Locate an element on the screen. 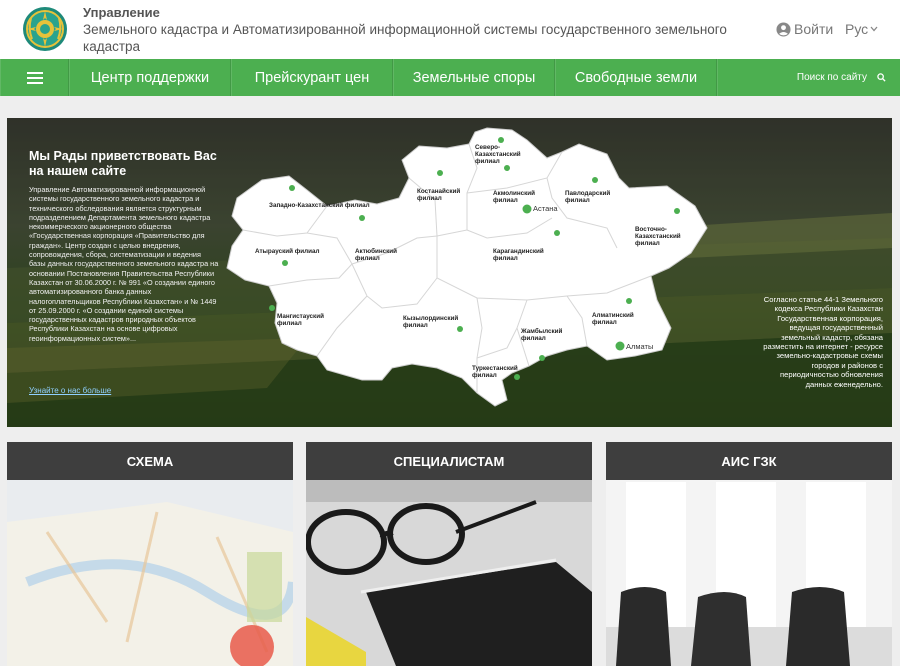  search-icon is located at coordinates (881, 77).